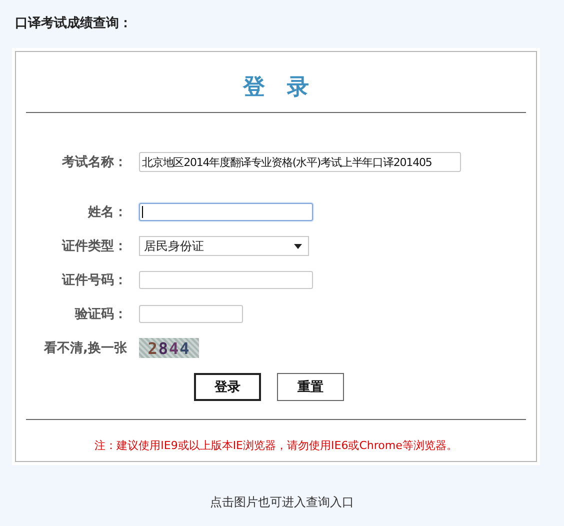  I want to click on captcha-image: 2844, so click(169, 348).